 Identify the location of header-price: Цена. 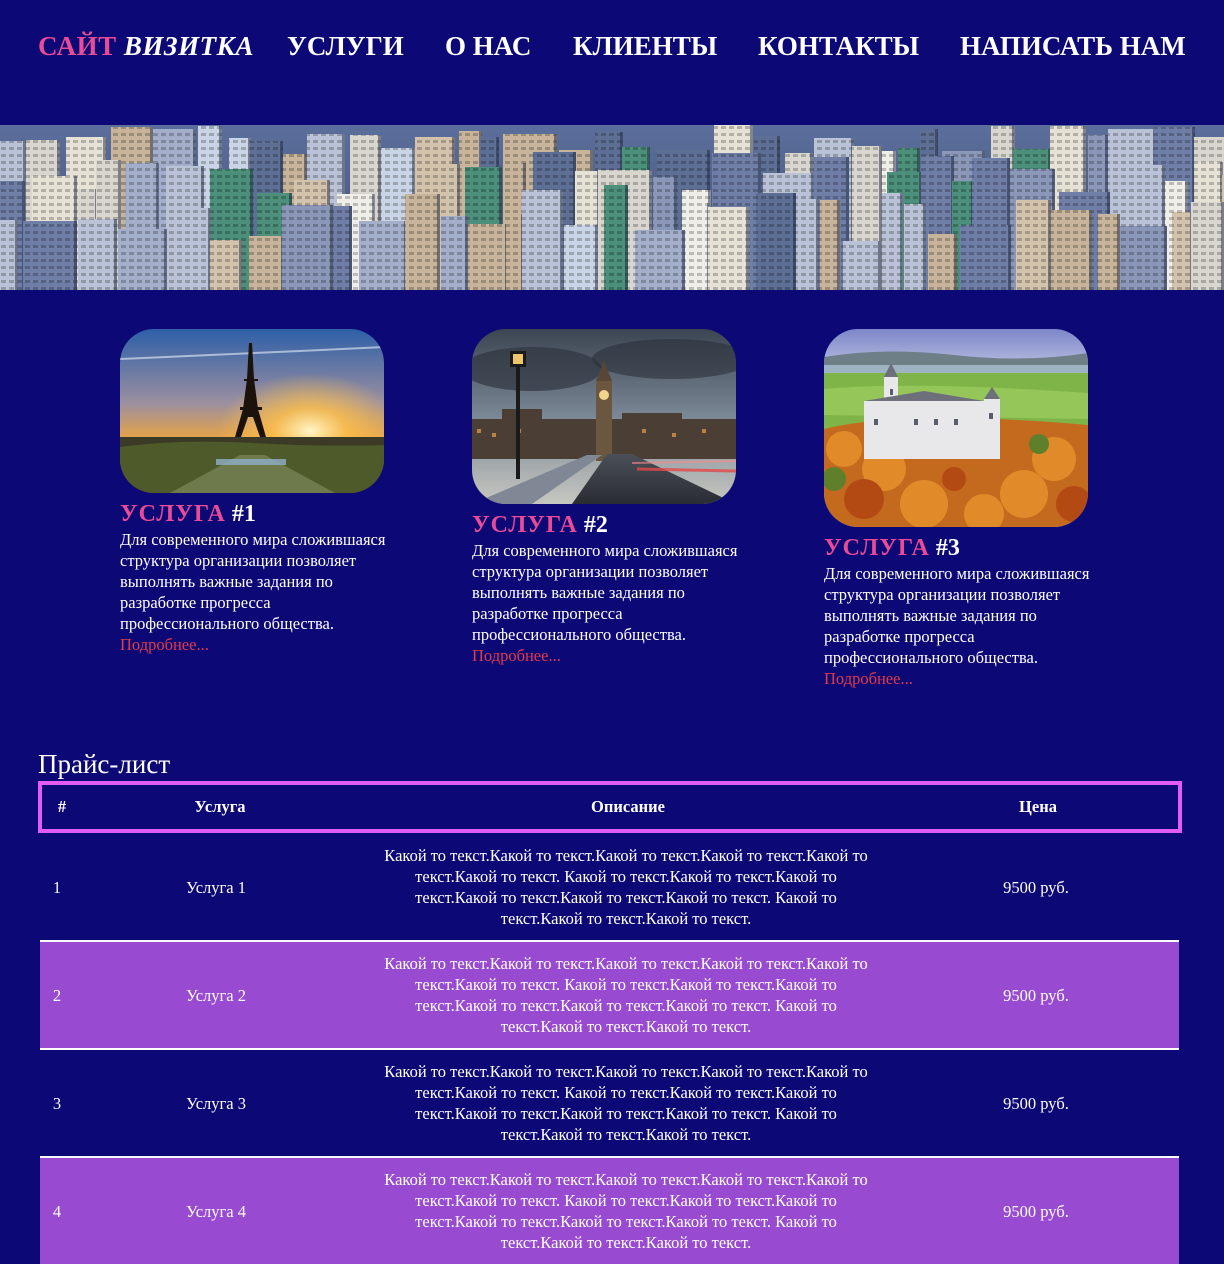
(1038, 806).